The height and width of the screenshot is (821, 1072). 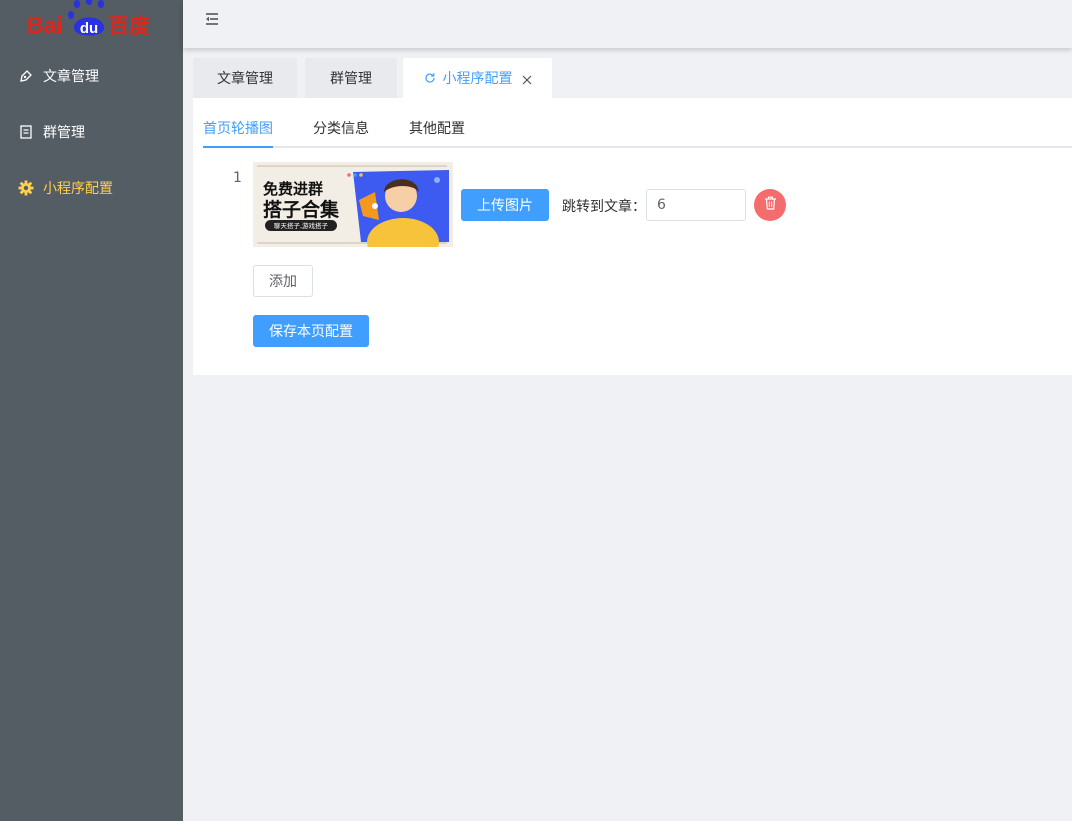 I want to click on trash-icon, so click(x=770, y=205).